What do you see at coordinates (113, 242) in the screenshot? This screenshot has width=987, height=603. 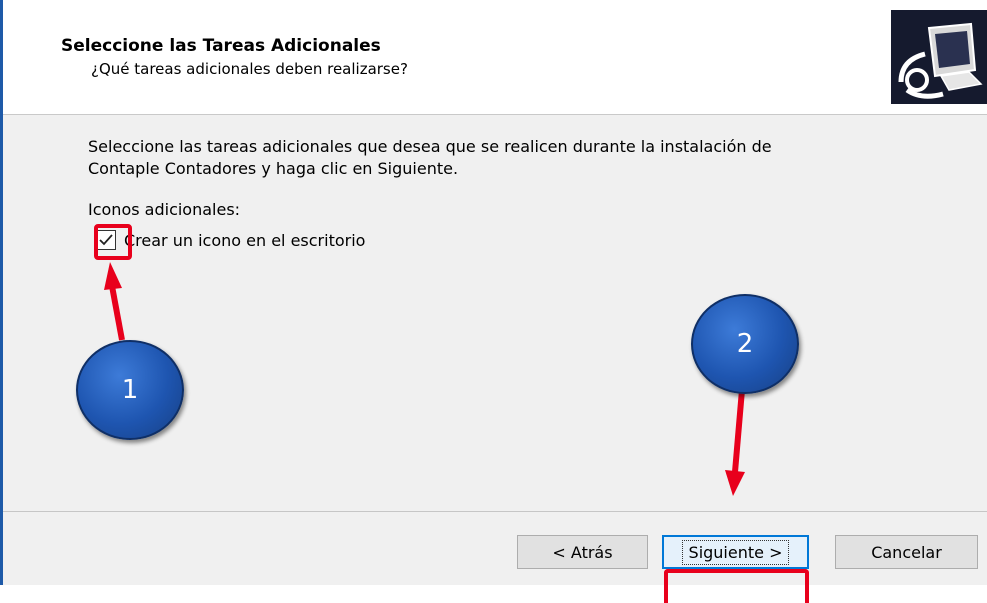 I see `checkbox-highlight-box` at bounding box center [113, 242].